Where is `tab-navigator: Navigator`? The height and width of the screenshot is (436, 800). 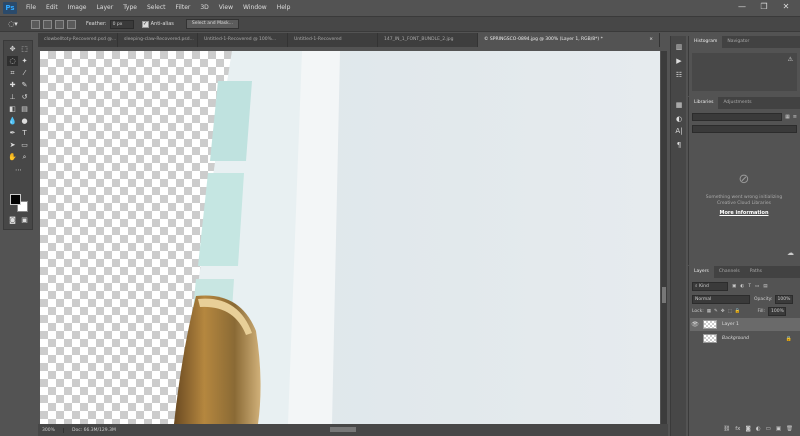
tab-navigator: Navigator is located at coordinates (738, 42).